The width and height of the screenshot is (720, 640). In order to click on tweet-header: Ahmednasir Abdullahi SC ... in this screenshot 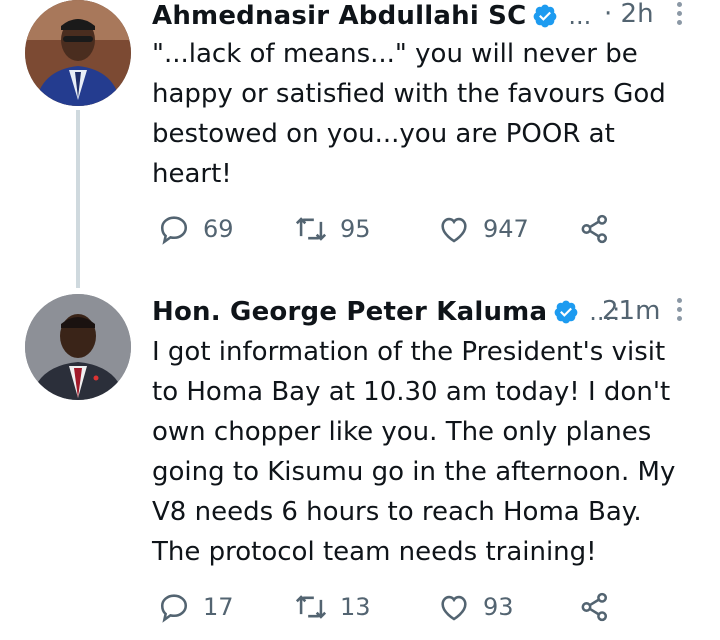, I will do `click(371, 16)`.